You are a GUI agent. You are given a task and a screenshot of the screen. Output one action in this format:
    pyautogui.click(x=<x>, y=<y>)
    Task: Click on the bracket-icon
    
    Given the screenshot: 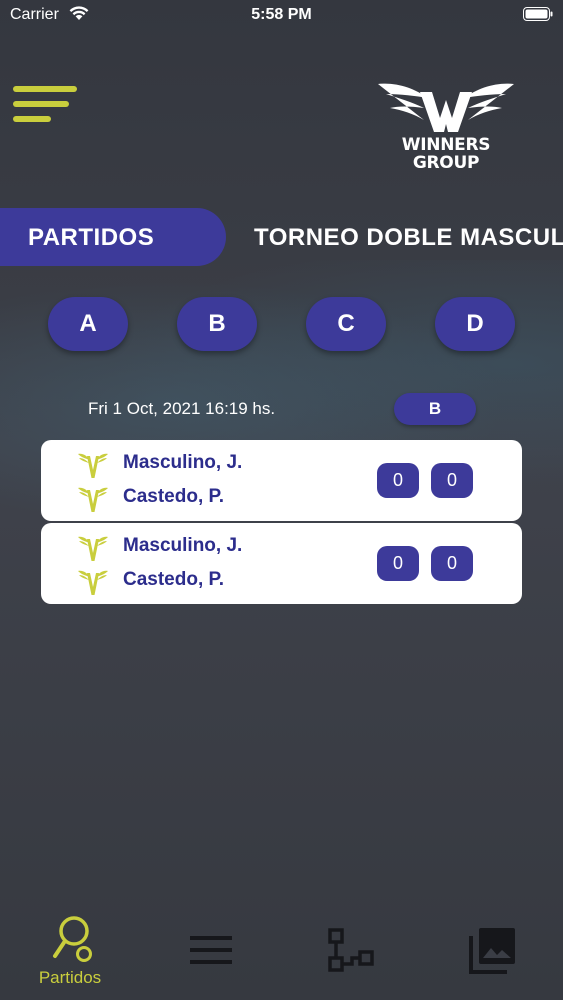 What is the action you would take?
    pyautogui.click(x=351, y=950)
    